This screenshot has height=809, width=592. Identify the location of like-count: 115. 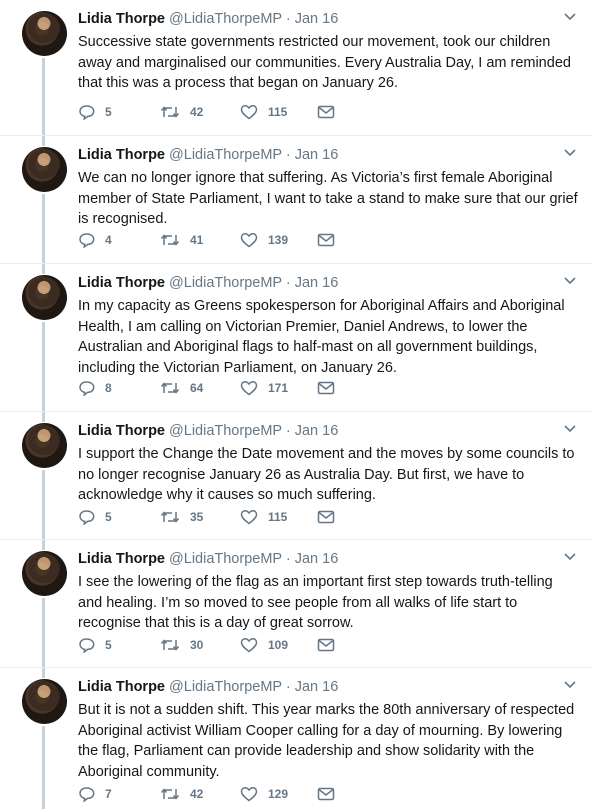
(278, 517).